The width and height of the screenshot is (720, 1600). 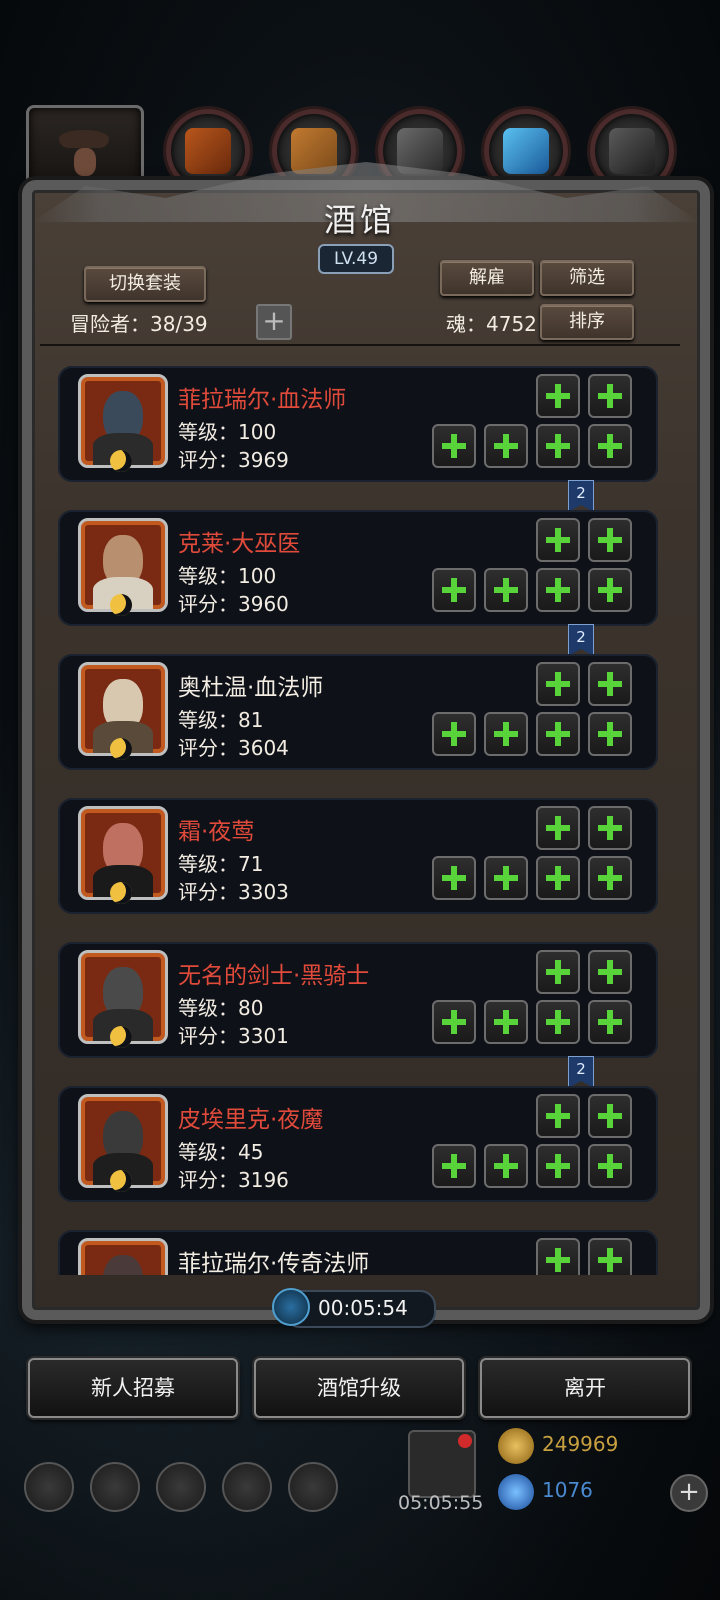 I want to click on clock-icon, so click(x=291, y=1307).